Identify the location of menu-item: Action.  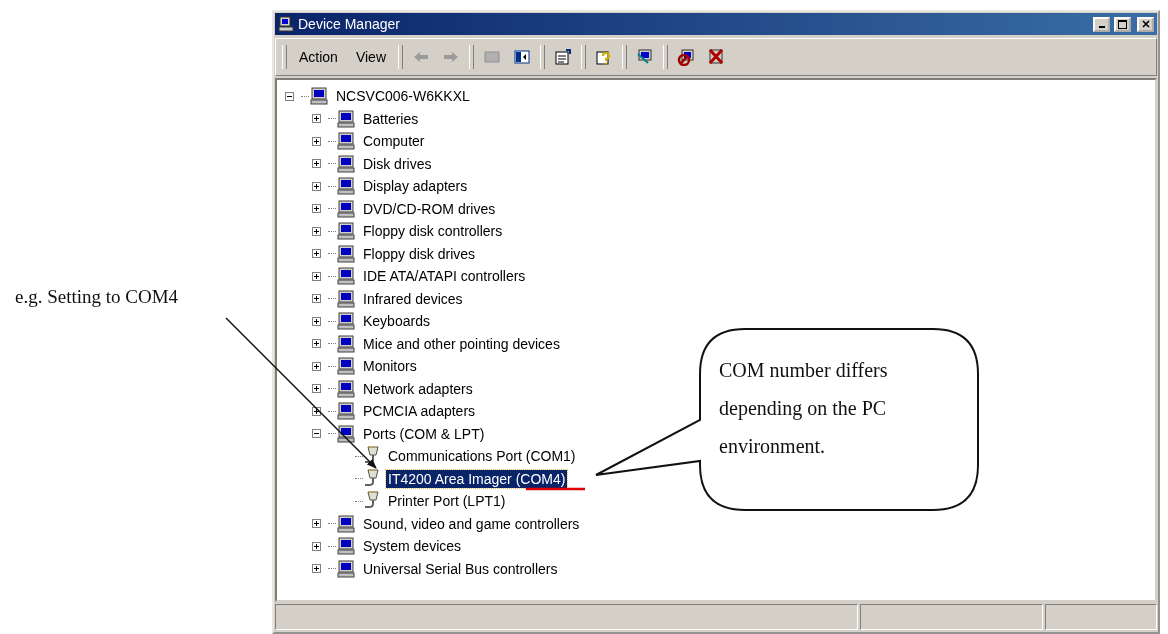
(318, 57).